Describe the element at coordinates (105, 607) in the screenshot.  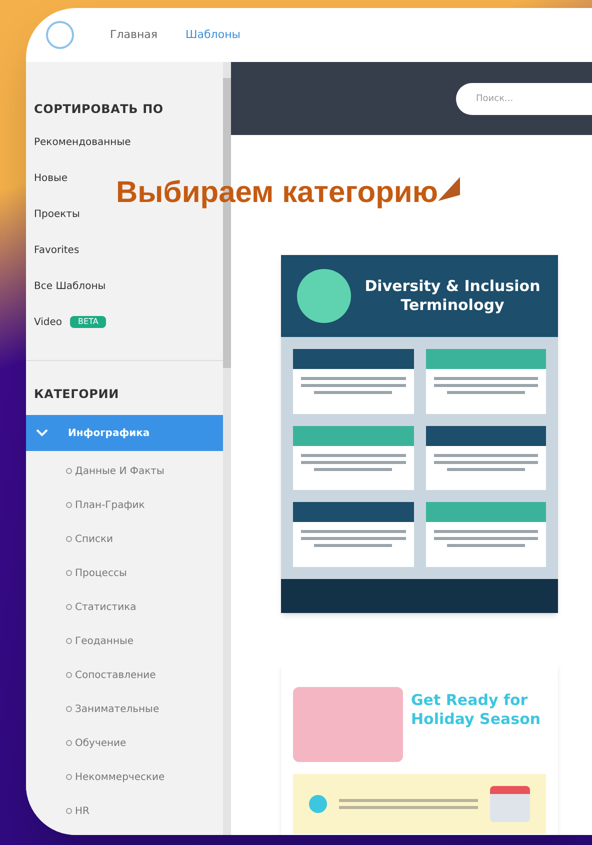
I see `subcategory-item: Статистика` at that location.